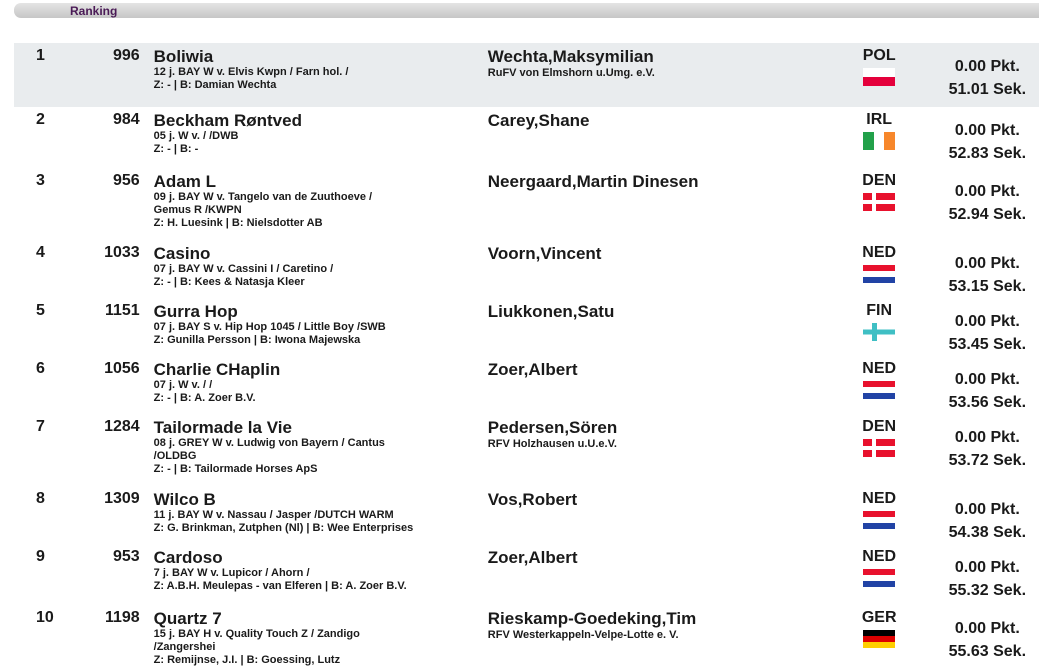  I want to click on result-cell: 0.00 Pkt. 52.94 Sek., so click(985, 204).